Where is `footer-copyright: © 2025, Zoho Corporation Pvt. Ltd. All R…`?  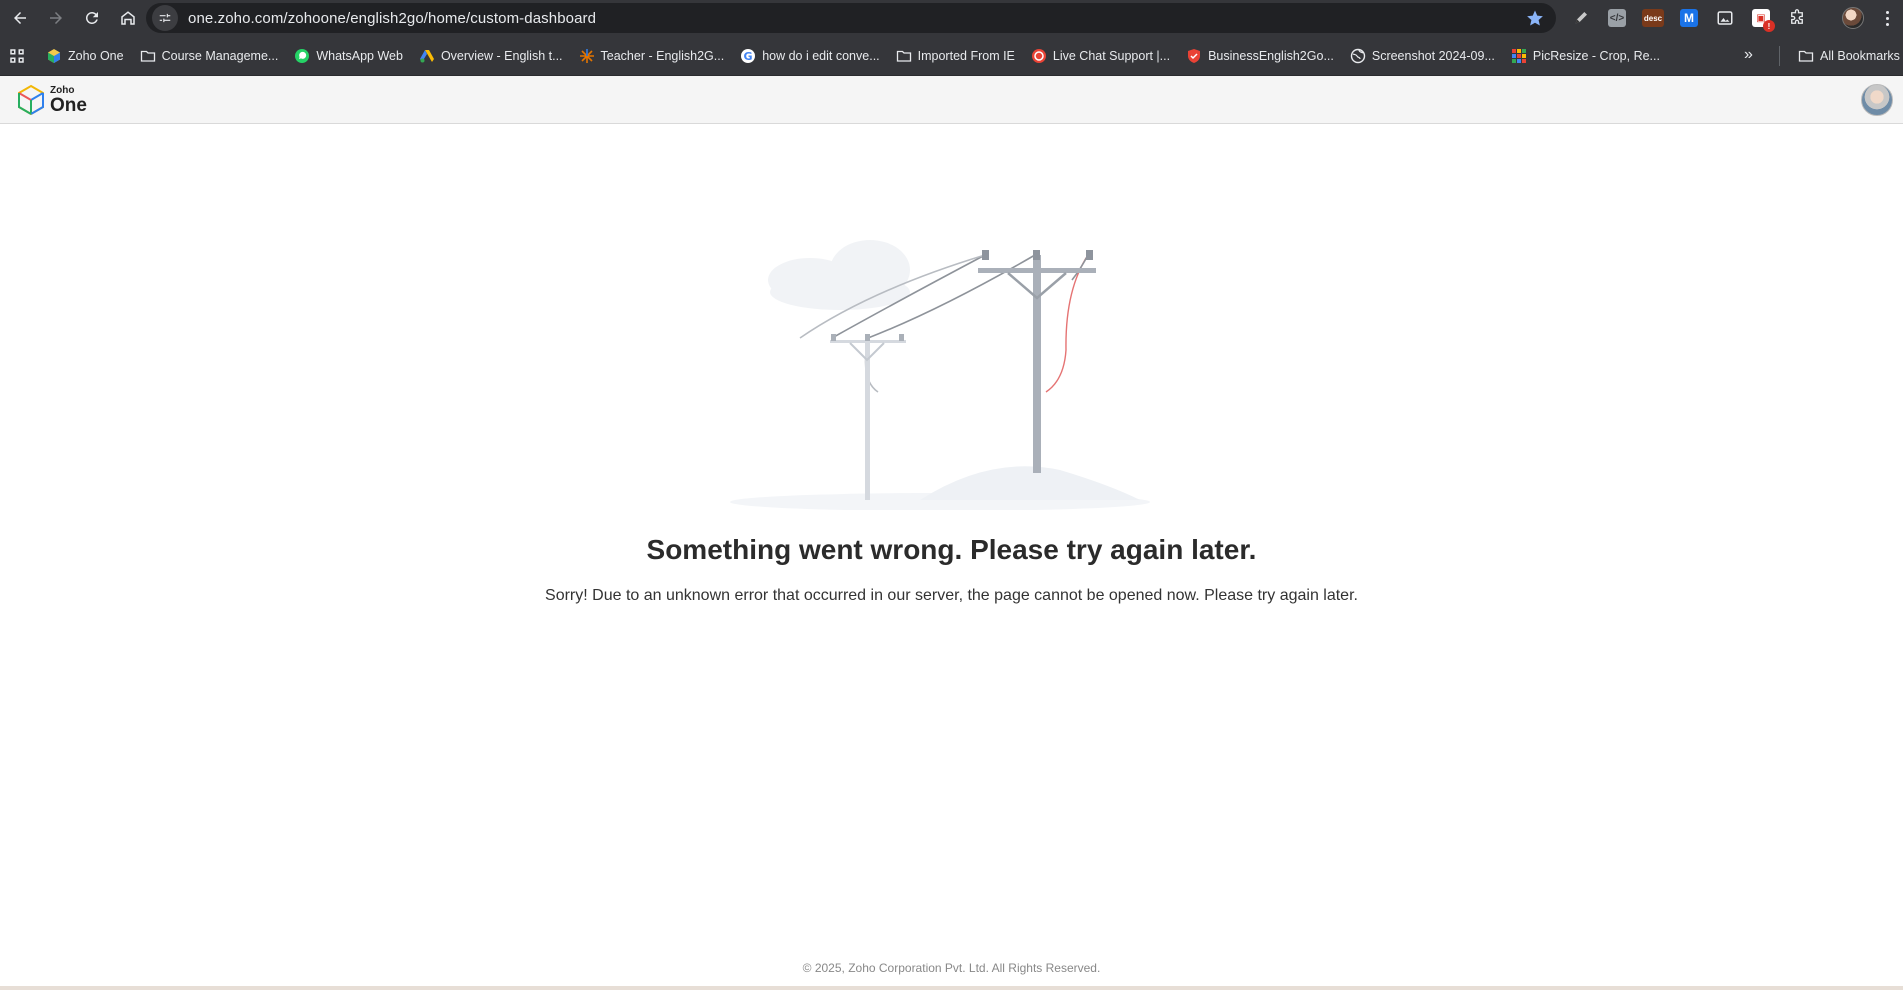 footer-copyright: © 2025, Zoho Corporation Pvt. Ltd. All R… is located at coordinates (951, 968).